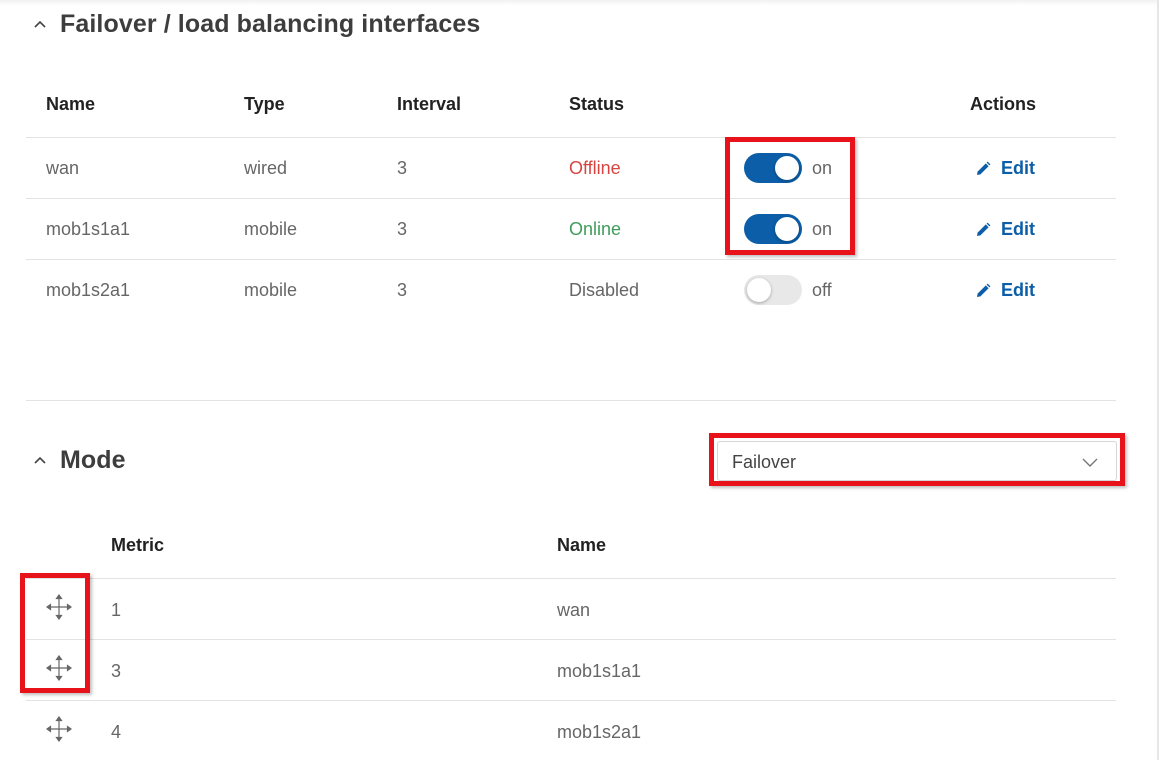  I want to click on failover-section-header: Failover / load balancing interfaces, so click(254, 24).